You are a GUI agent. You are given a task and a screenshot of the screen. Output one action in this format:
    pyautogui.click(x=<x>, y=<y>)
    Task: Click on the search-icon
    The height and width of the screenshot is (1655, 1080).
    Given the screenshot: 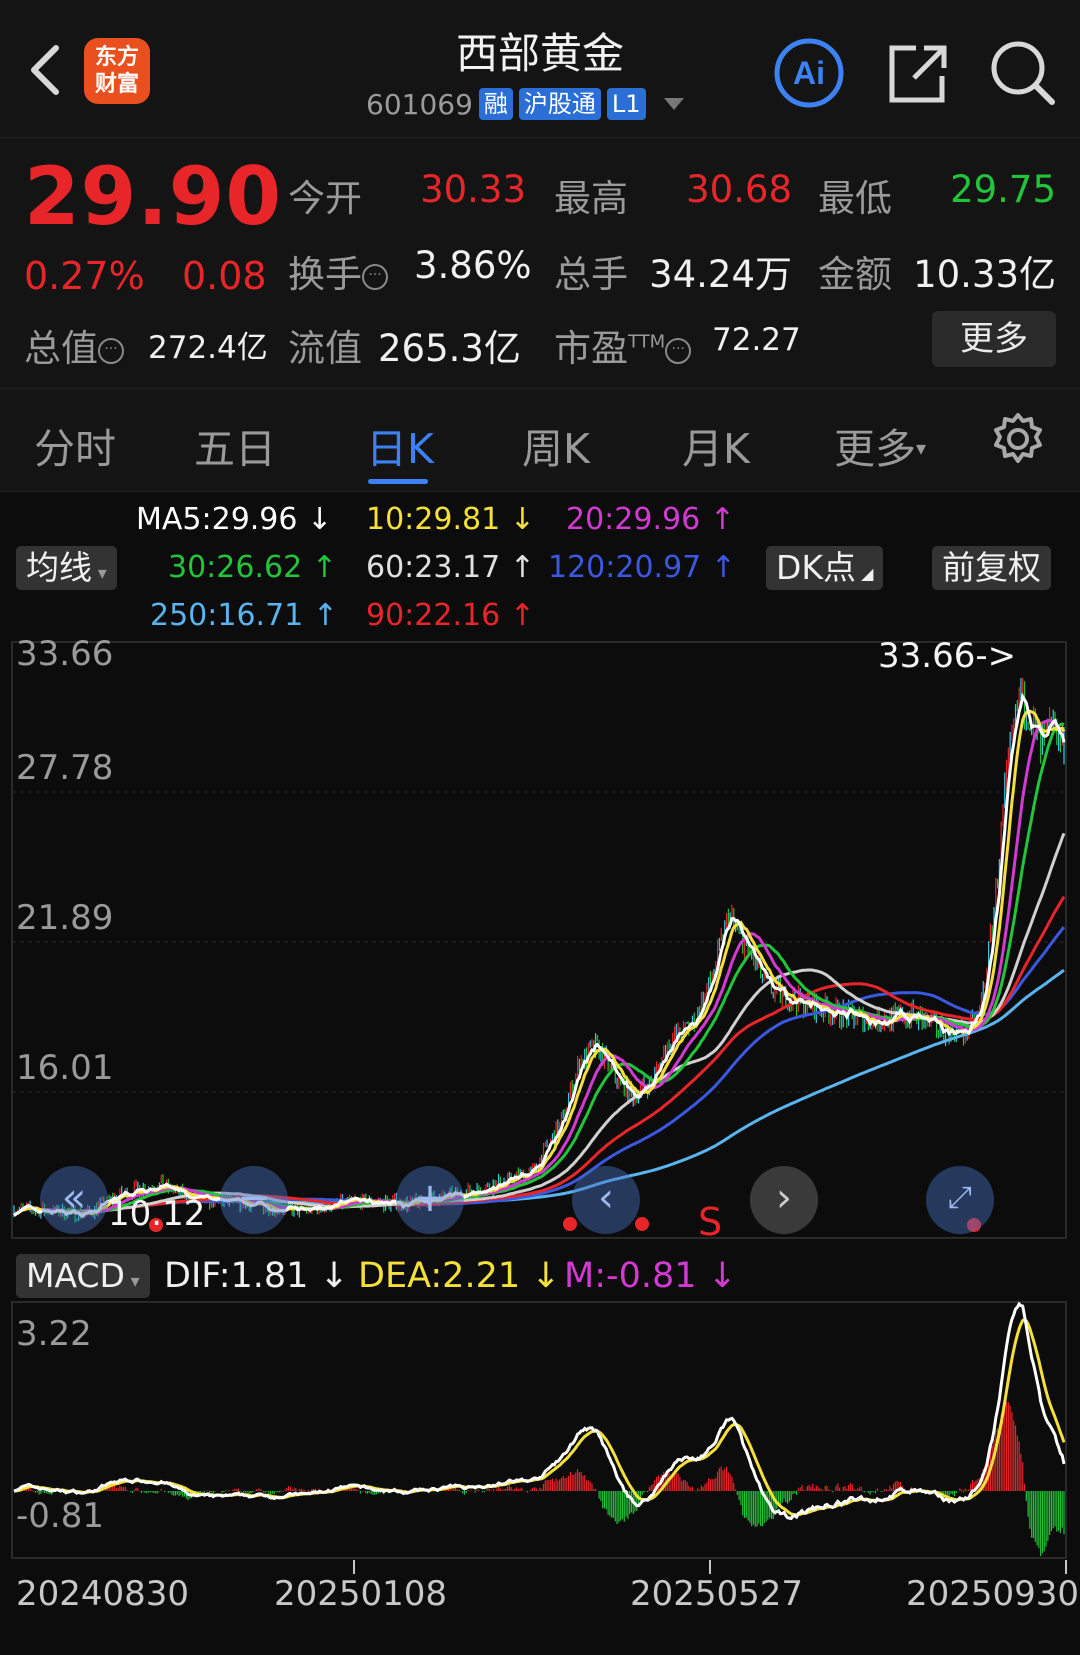 What is the action you would take?
    pyautogui.click(x=1023, y=73)
    